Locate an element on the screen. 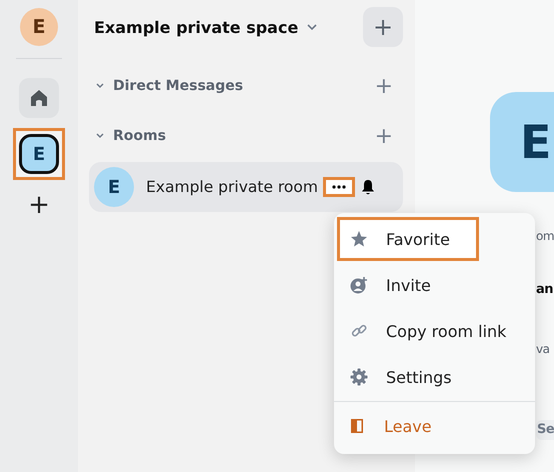  menu-item: Invite is located at coordinates (390, 285).